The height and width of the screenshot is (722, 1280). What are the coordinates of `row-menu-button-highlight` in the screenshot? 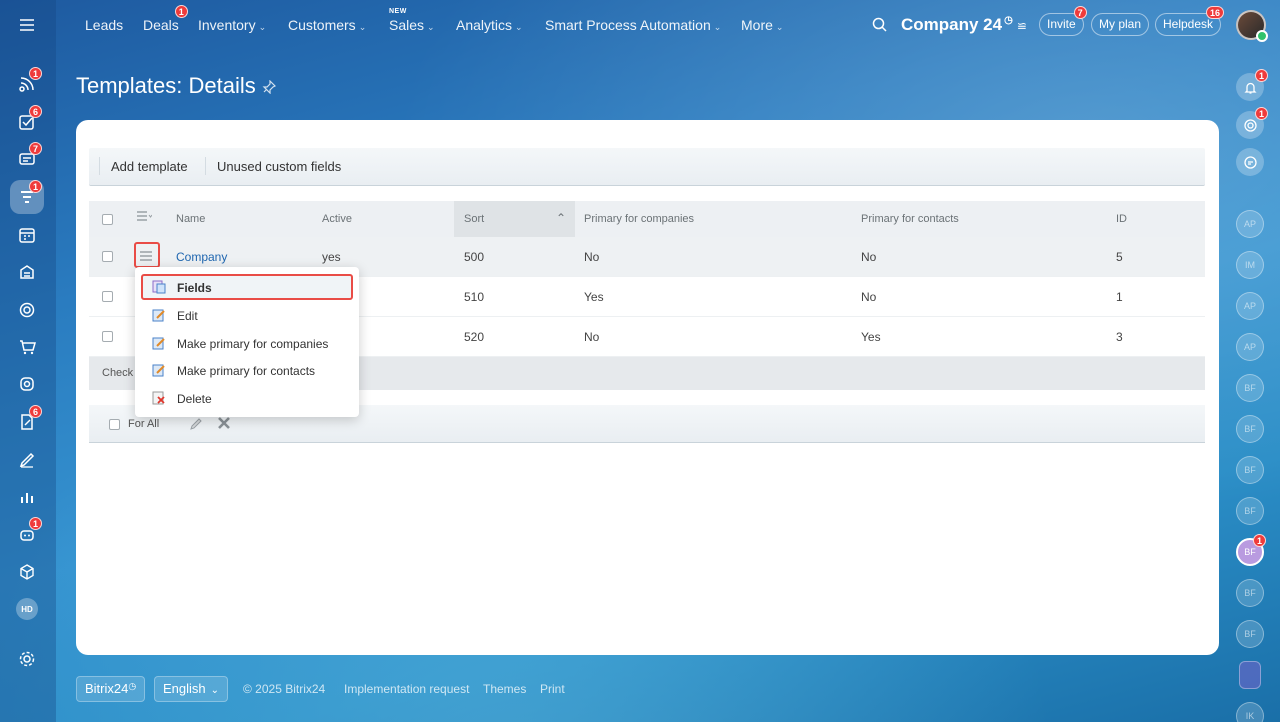 It's located at (147, 255).